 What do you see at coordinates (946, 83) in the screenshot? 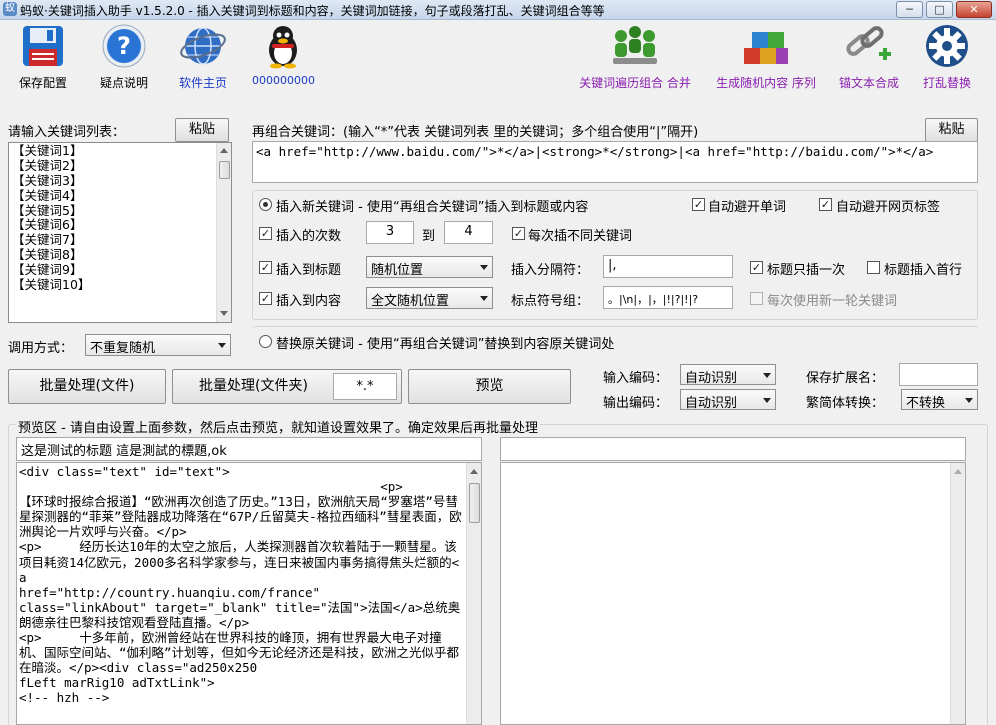
I see `shuffle-replace-label: 打乱替换` at bounding box center [946, 83].